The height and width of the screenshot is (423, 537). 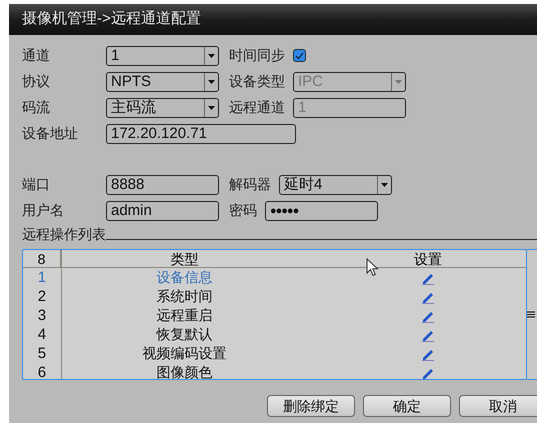 I want to click on field-label: 解码器, so click(x=250, y=184).